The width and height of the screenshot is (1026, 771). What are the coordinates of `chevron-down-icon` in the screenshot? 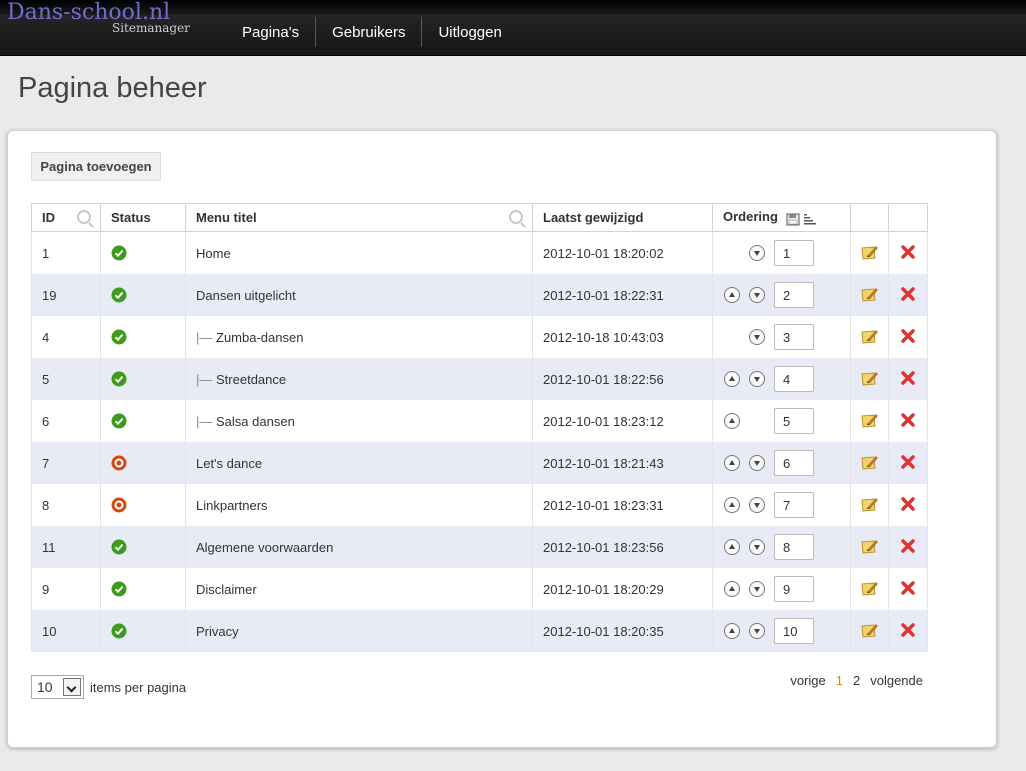 It's located at (72, 687).